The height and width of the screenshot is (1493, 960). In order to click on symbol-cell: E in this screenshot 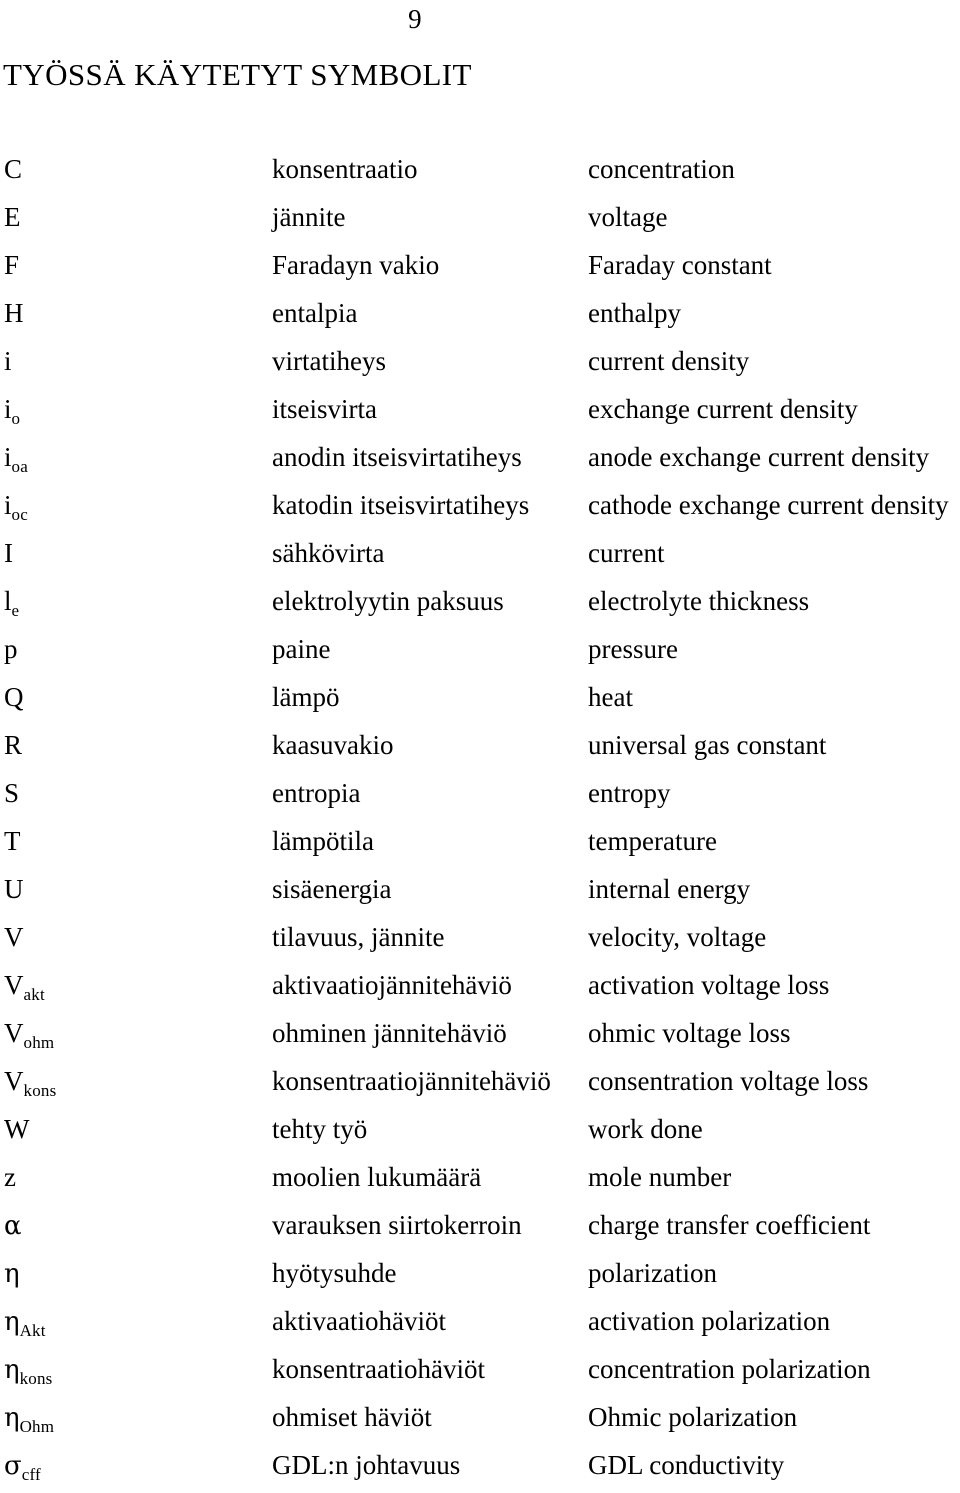, I will do `click(131, 217)`.